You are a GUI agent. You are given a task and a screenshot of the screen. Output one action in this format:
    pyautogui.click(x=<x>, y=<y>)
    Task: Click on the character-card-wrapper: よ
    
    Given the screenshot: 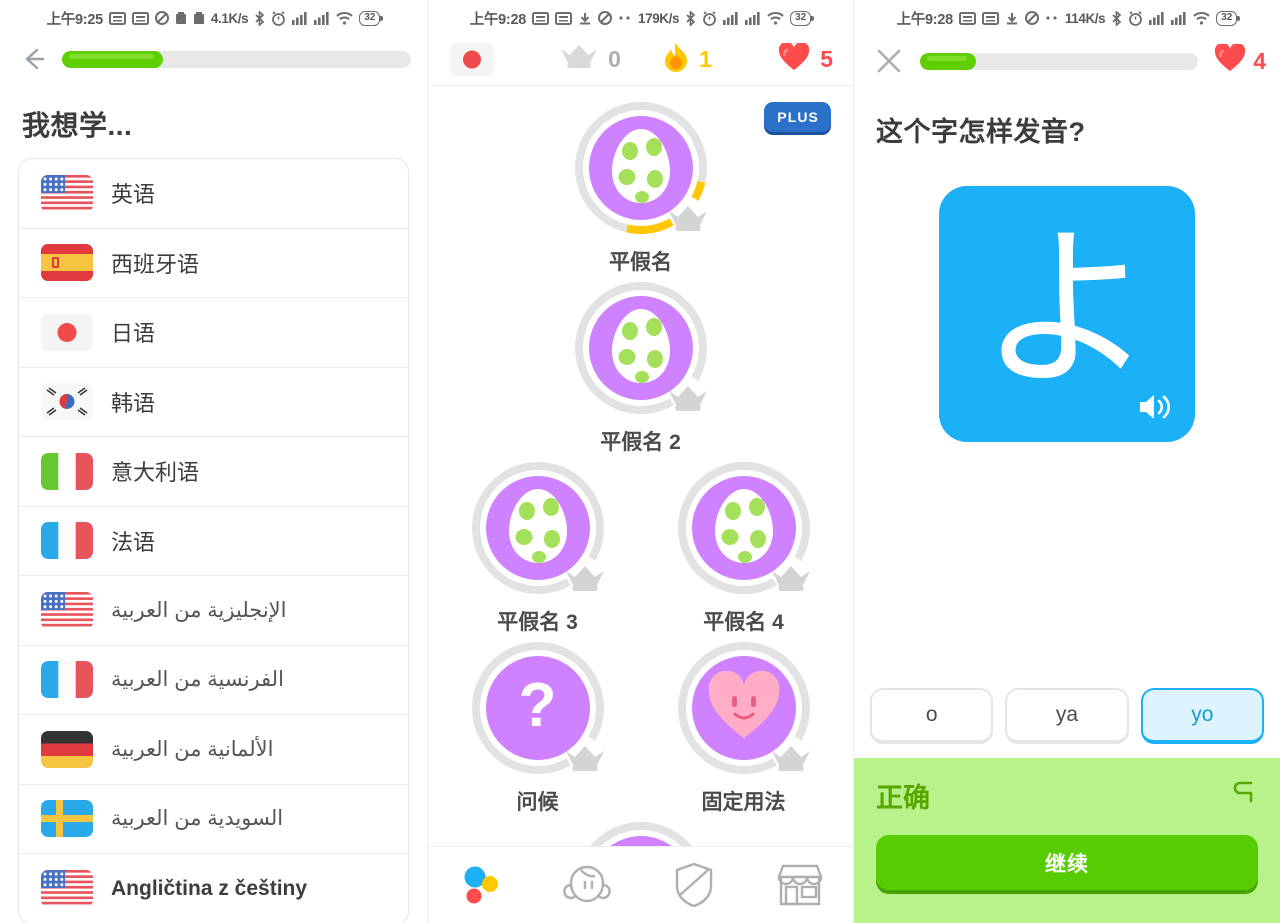 What is the action you would take?
    pyautogui.click(x=1067, y=314)
    